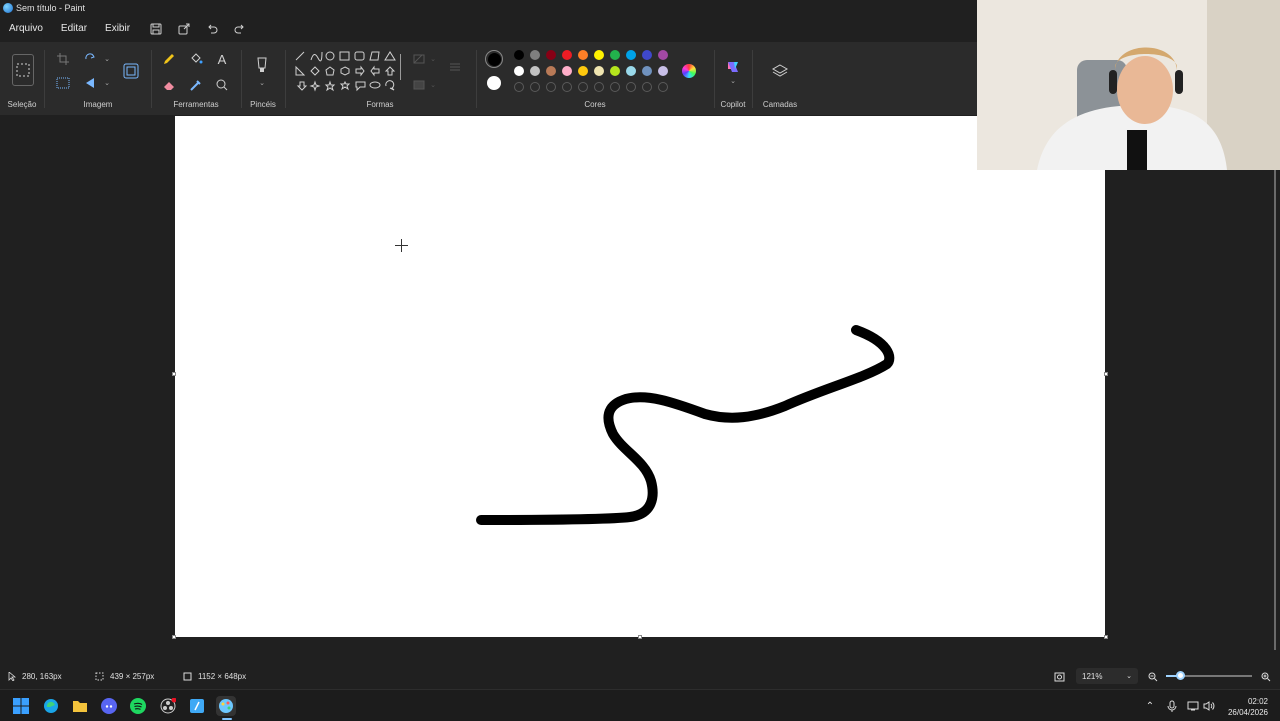 This screenshot has height=721, width=1280. I want to click on selection-size-icon, so click(99, 676).